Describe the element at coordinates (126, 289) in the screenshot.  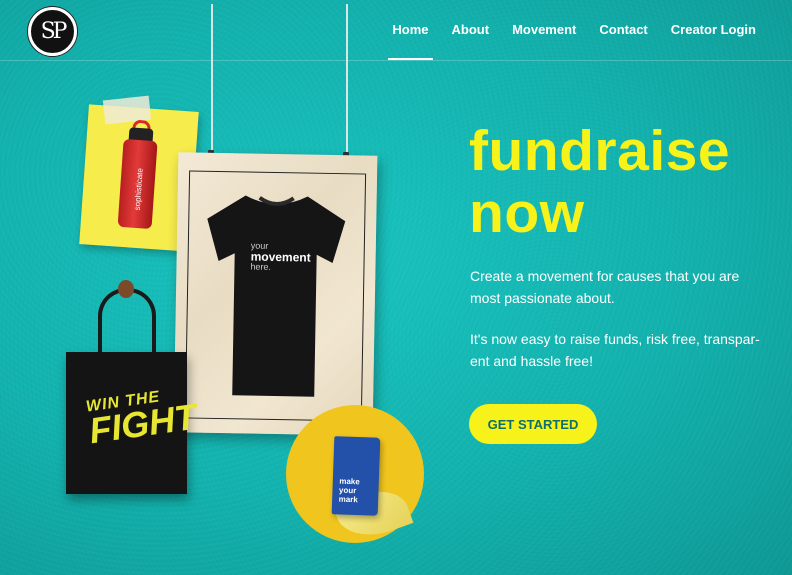
I see `wooden-peg` at that location.